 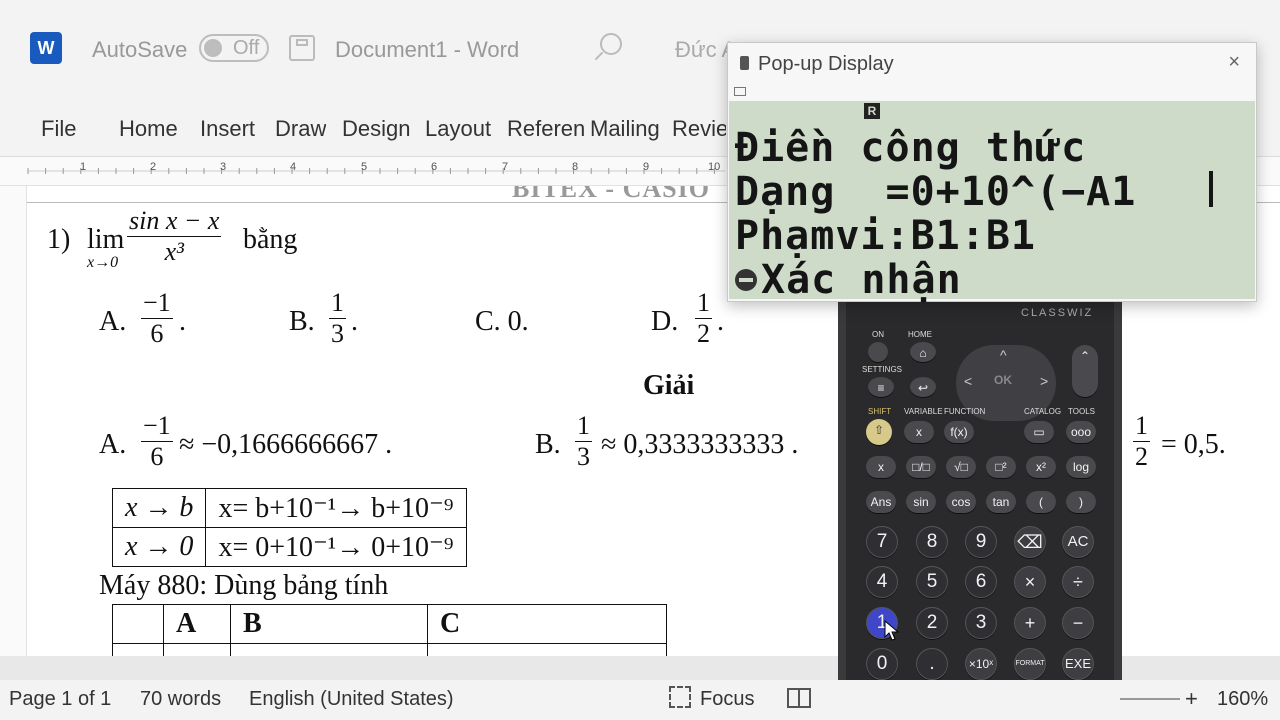 What do you see at coordinates (227, 129) in the screenshot?
I see `tab-insert: Insert` at bounding box center [227, 129].